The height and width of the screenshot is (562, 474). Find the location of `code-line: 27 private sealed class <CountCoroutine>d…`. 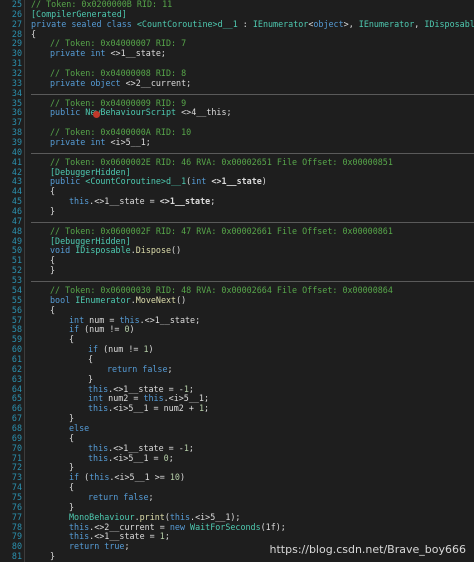

code-line: 27 private sealed class <CountCoroutine>d… is located at coordinates (237, 24).